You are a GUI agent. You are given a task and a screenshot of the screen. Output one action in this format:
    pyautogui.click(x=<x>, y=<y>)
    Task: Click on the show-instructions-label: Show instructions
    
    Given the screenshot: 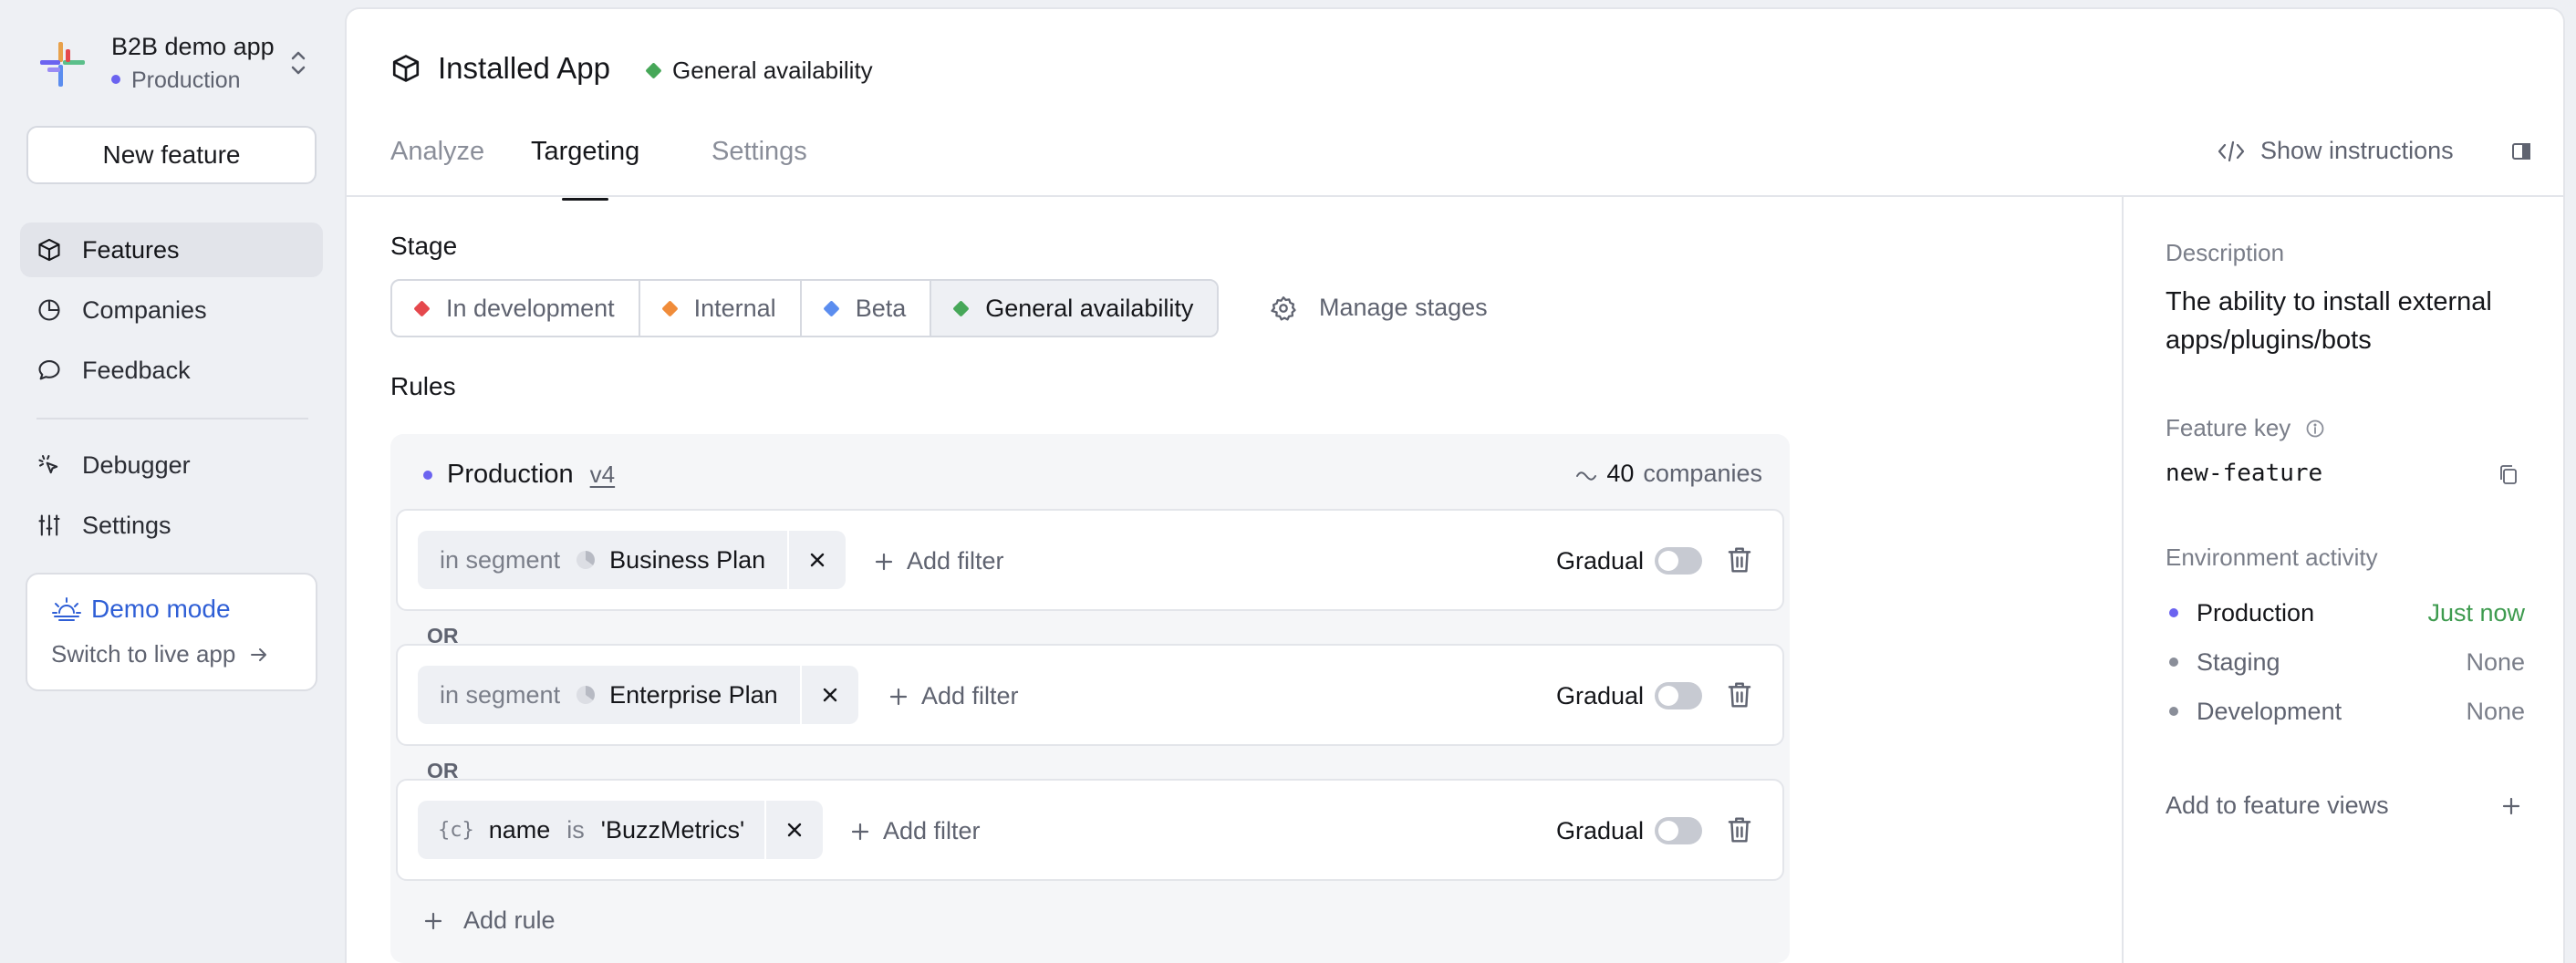 What is the action you would take?
    pyautogui.click(x=2357, y=150)
    